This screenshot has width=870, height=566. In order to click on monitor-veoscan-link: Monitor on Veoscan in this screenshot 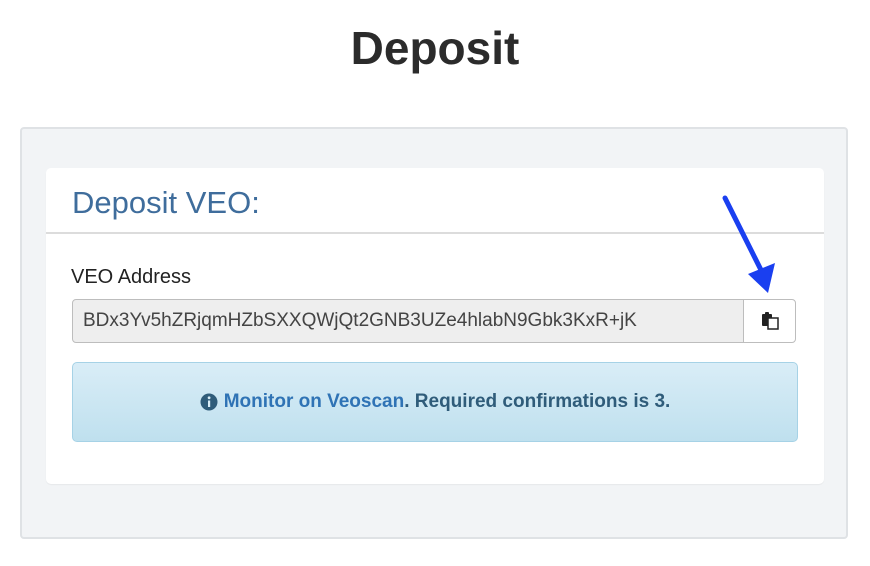, I will do `click(314, 402)`.